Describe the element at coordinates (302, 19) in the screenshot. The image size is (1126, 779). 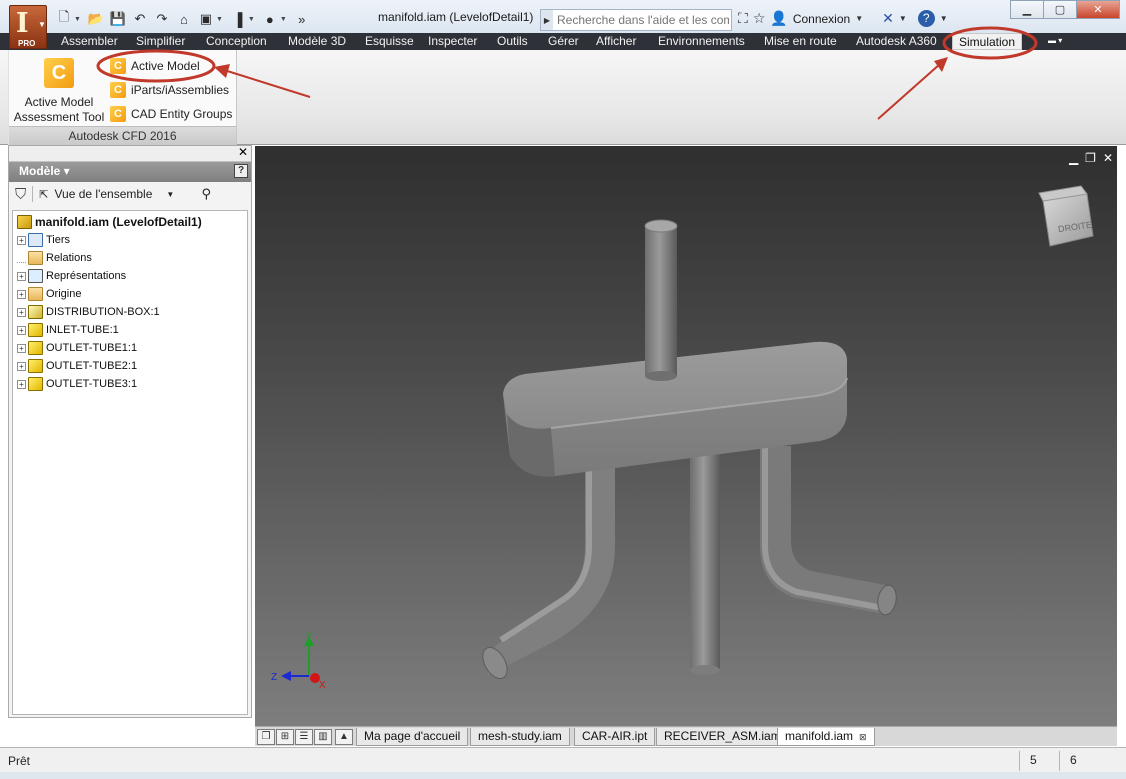
I see `overflow-icon: »` at that location.